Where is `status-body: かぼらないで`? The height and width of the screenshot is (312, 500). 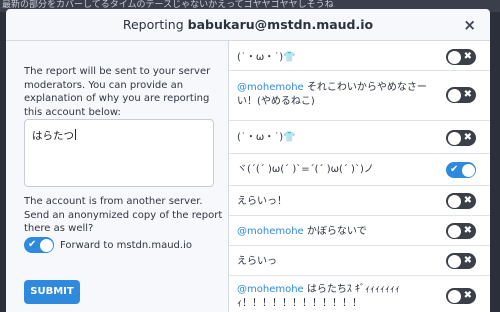
status-body: かぼらないで is located at coordinates (335, 231).